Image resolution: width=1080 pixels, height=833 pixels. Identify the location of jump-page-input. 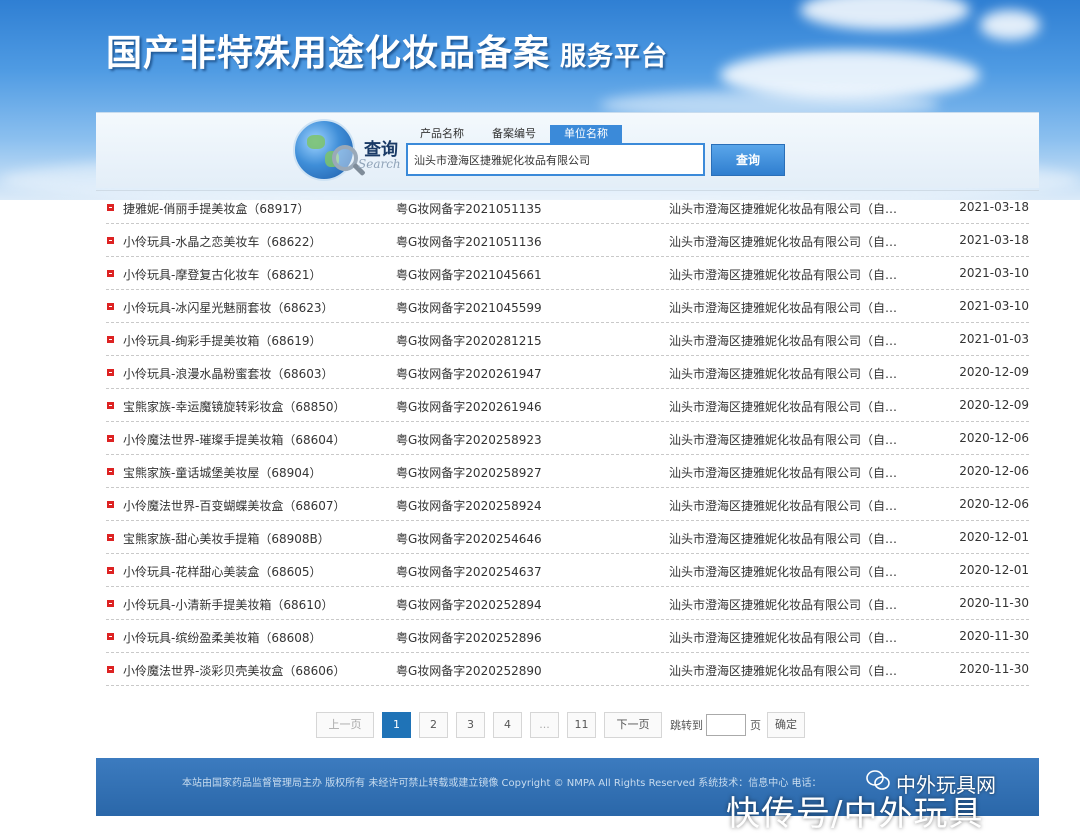
(726, 725).